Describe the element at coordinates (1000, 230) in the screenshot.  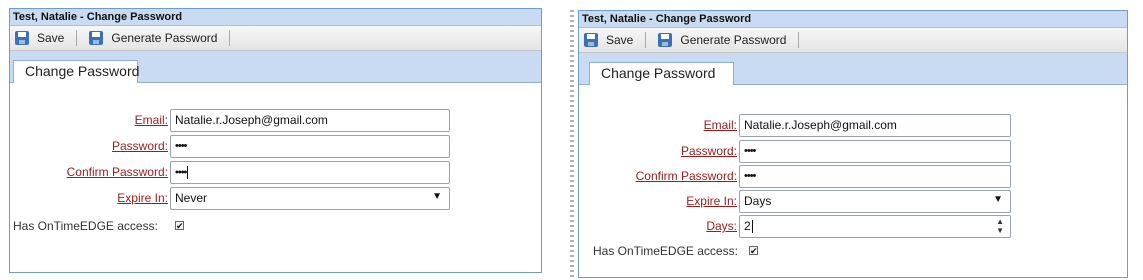
I see `arrow-down-icon: ▼` at that location.